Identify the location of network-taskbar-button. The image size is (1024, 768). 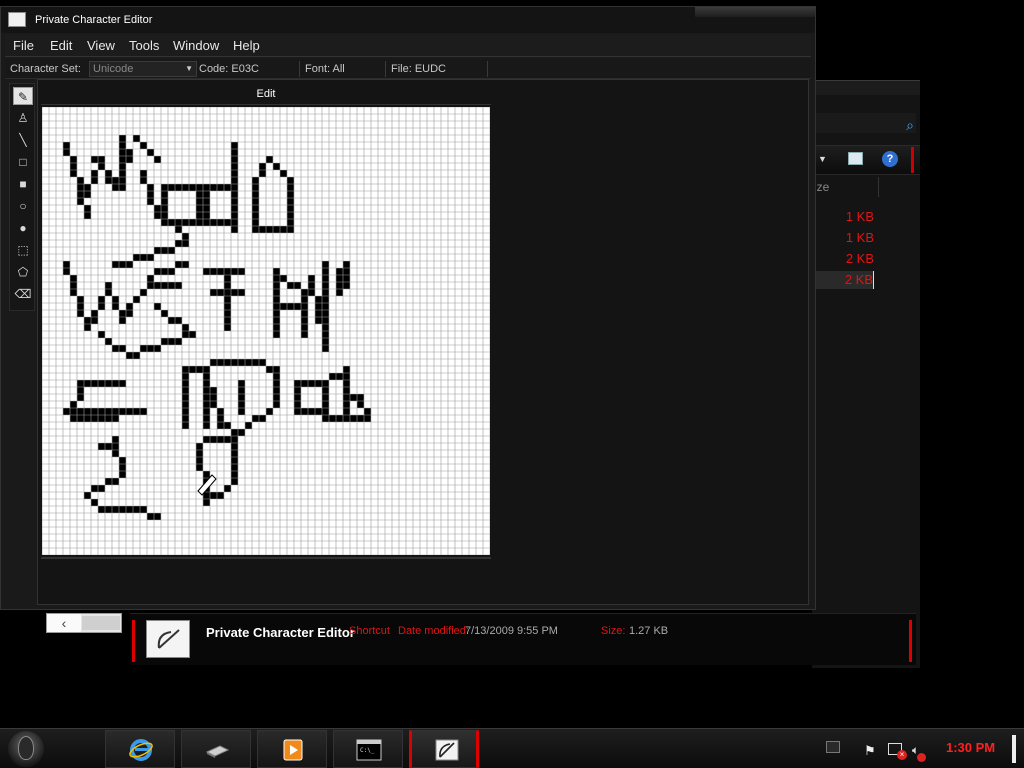
(216, 749).